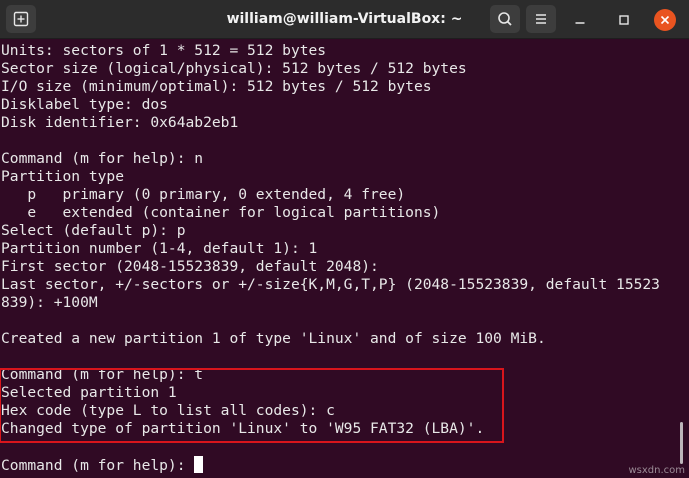 This screenshot has height=478, width=689. Describe the element at coordinates (159, 248) in the screenshot. I see `terminal-line: Partition number (1-4, default 1): 1` at that location.